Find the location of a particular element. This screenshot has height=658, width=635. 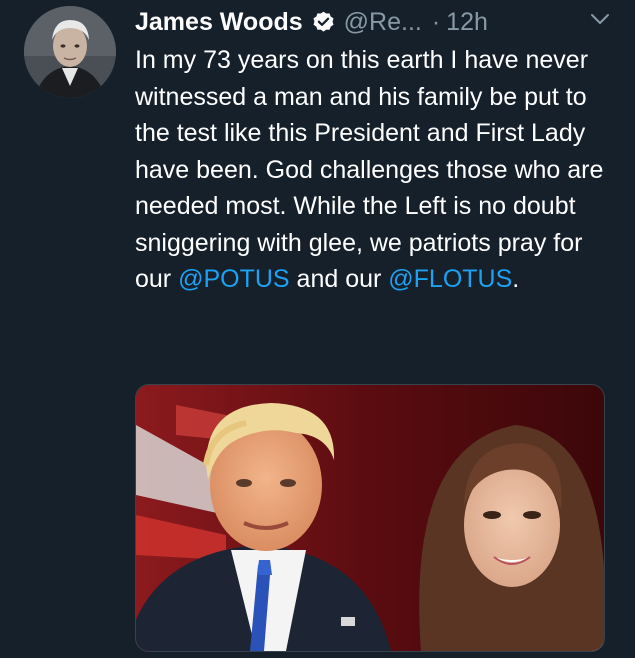

author-avatar is located at coordinates (70, 52).